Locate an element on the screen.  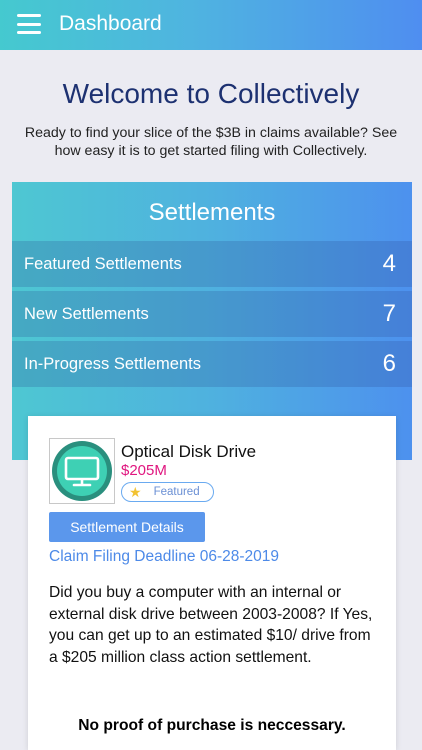
settlement-thumbnail is located at coordinates (82, 471).